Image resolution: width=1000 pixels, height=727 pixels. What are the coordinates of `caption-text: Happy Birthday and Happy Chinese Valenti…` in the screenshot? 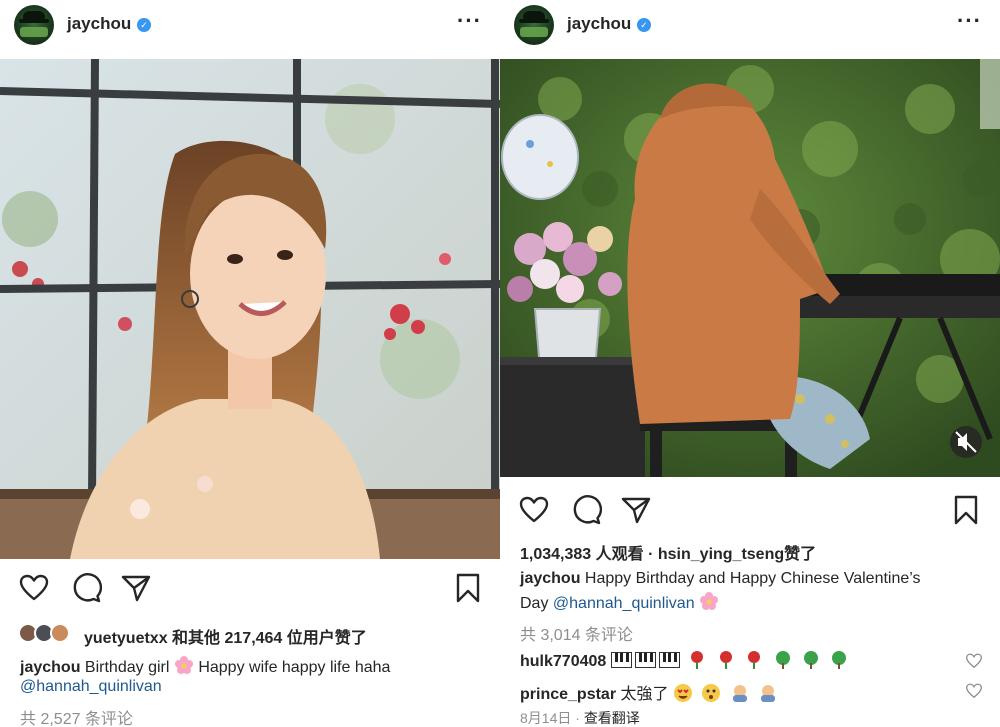 It's located at (752, 578).